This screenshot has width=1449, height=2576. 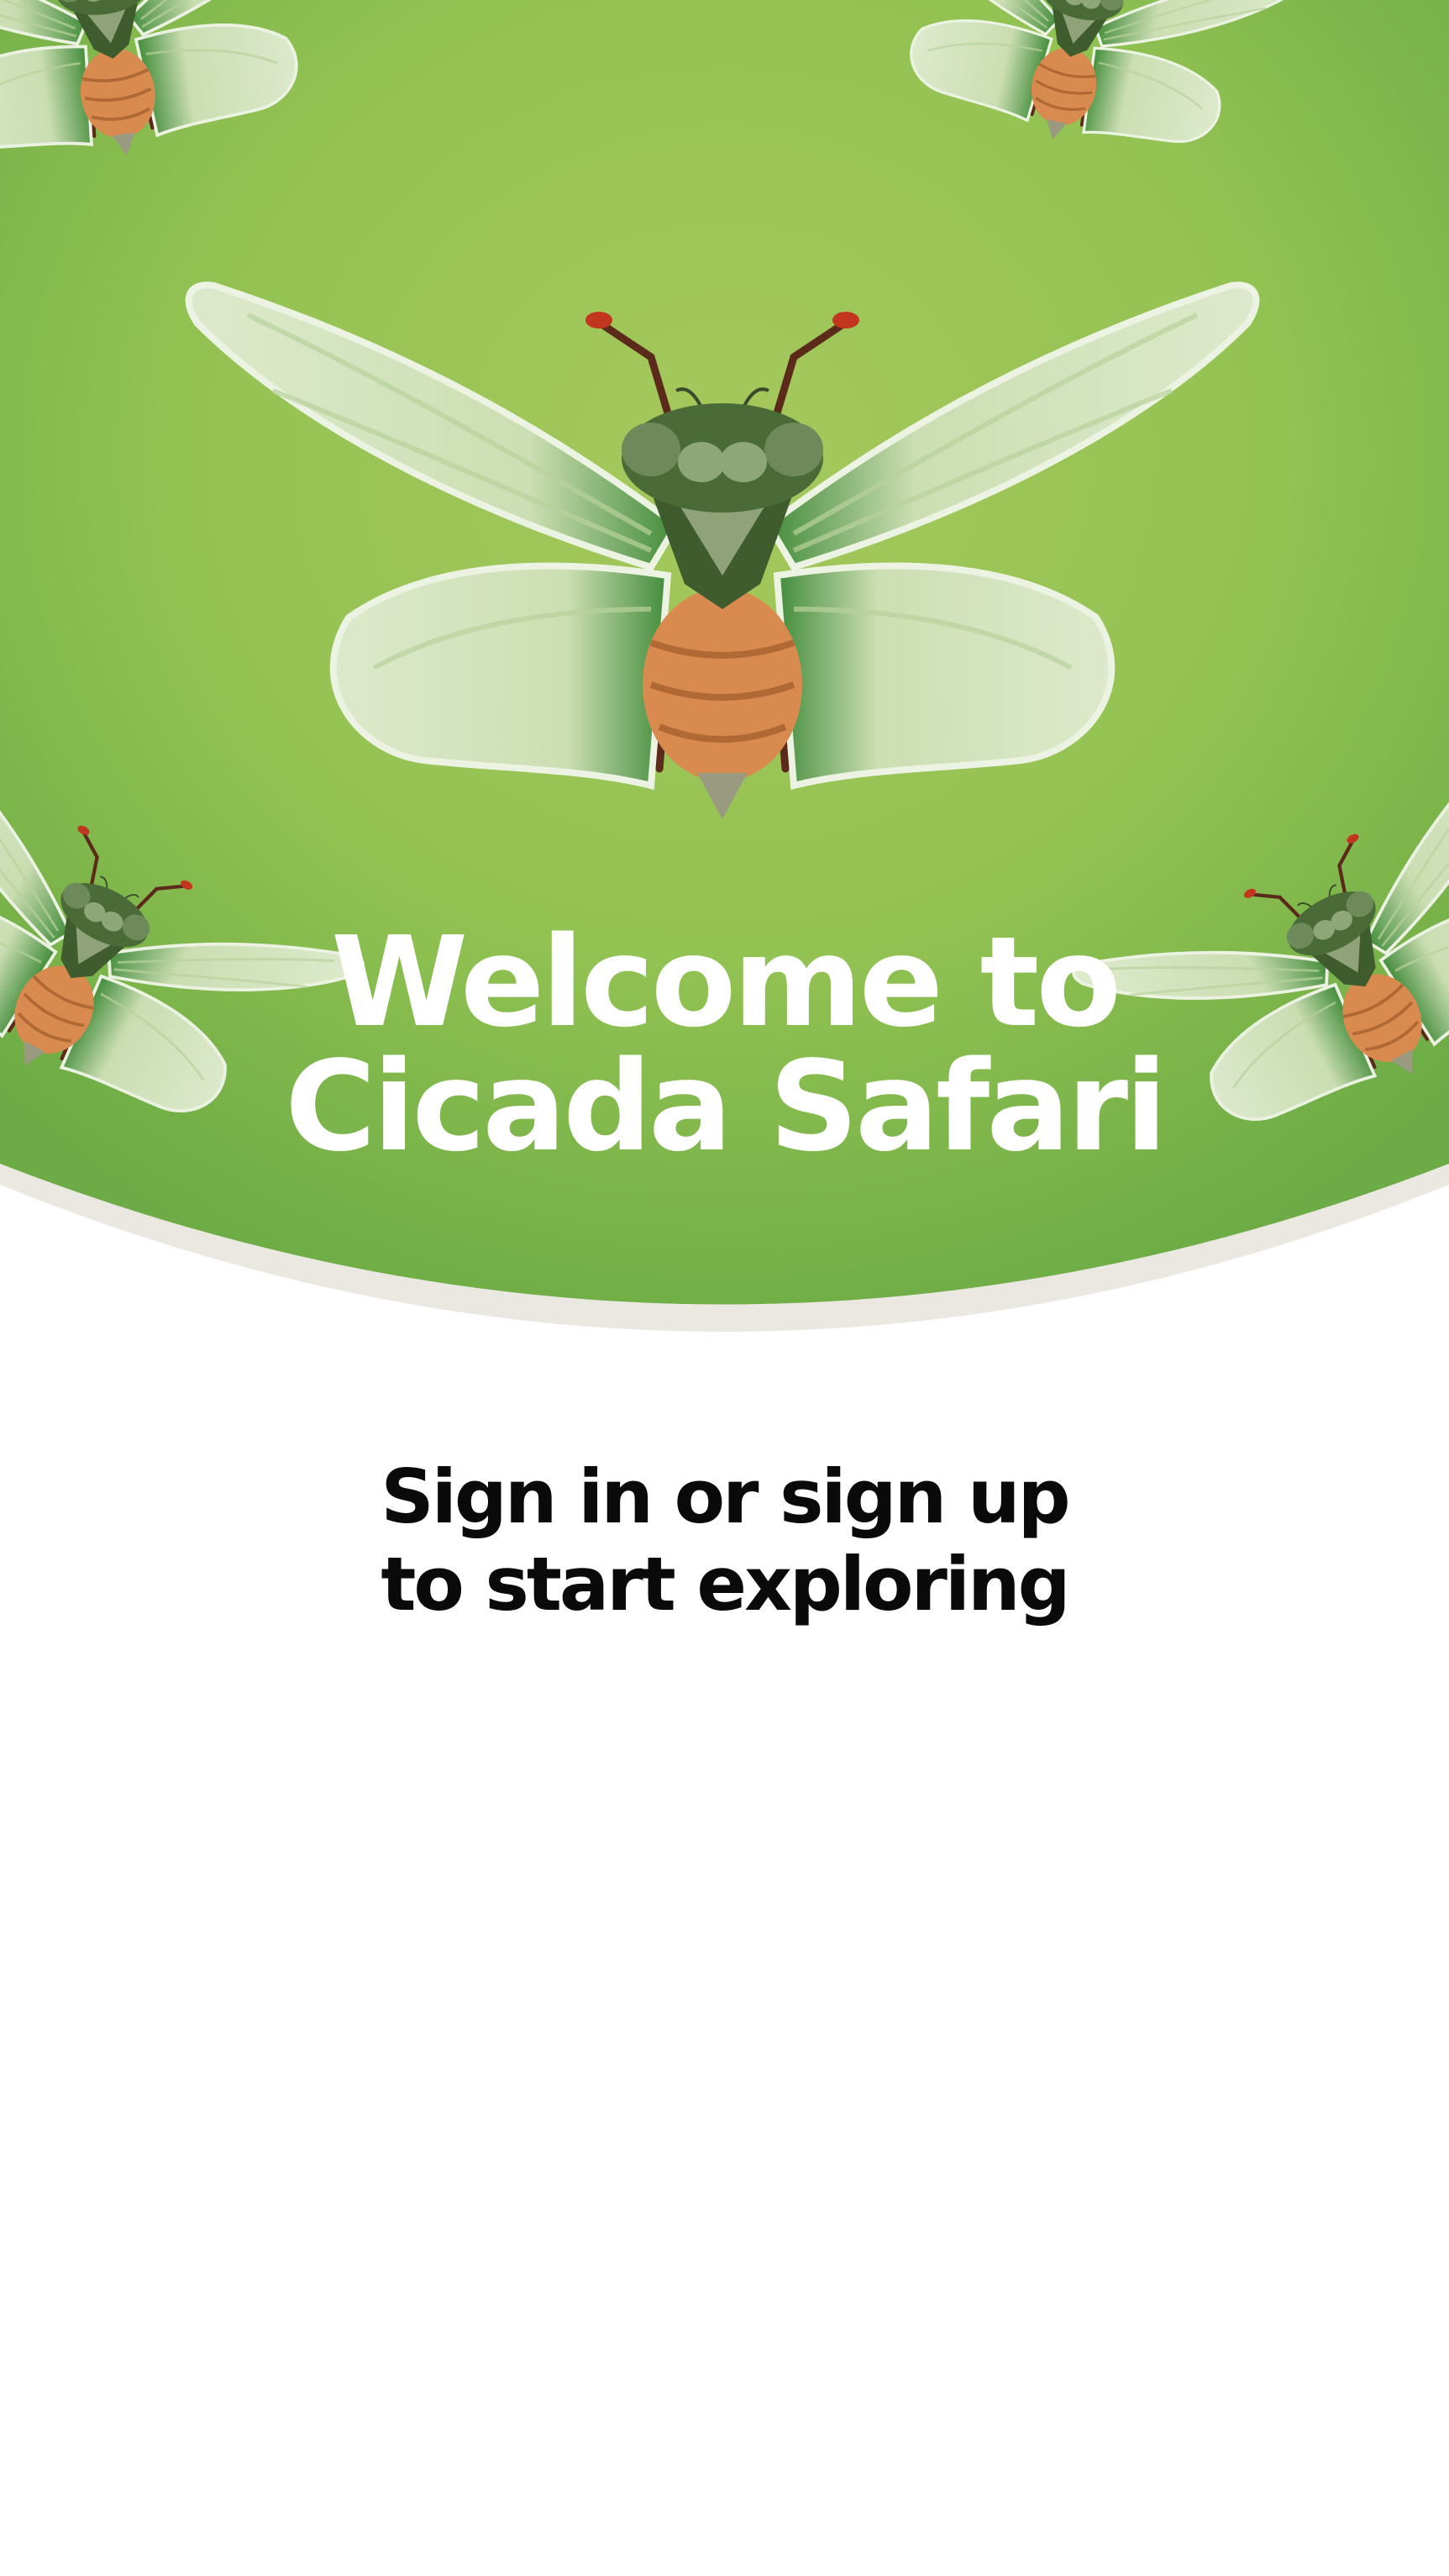 What do you see at coordinates (726, 1106) in the screenshot?
I see `welcome-title-line2: Cicada Safari` at bounding box center [726, 1106].